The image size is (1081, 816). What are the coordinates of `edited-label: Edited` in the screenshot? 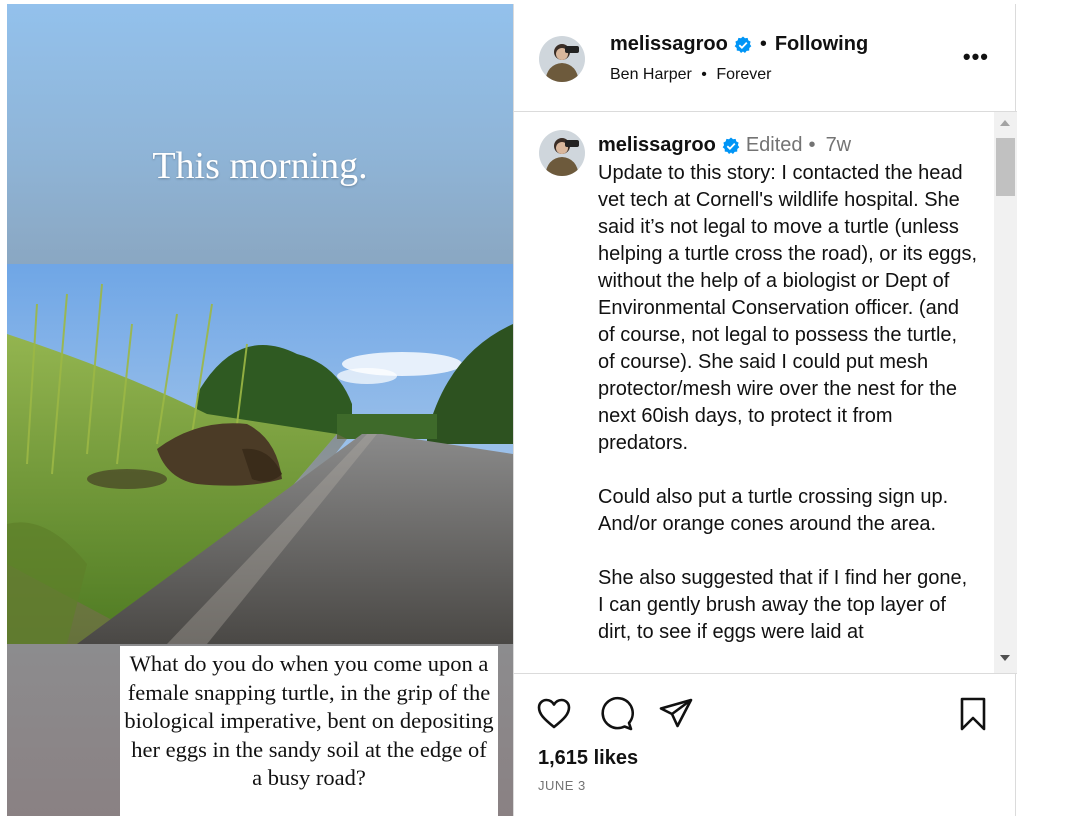 It's located at (774, 145).